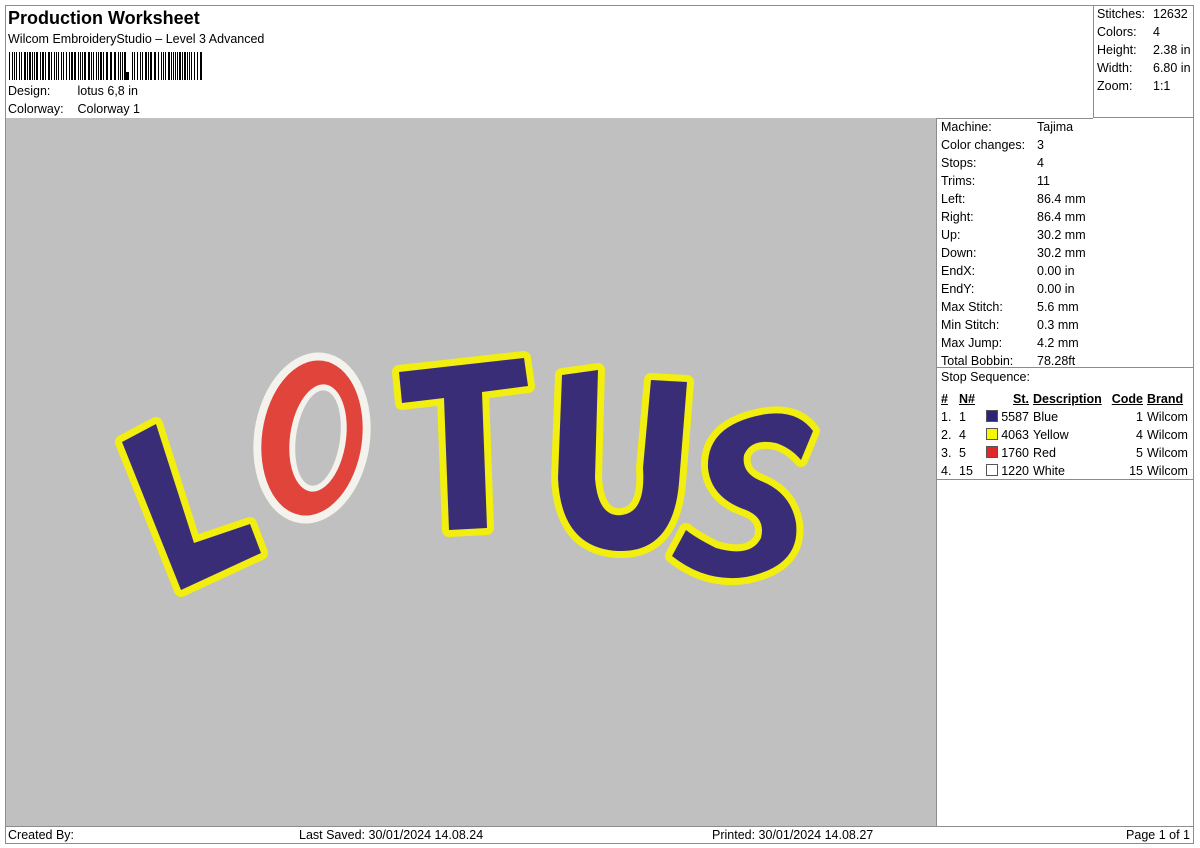 The height and width of the screenshot is (848, 1200). I want to click on info-value: 4.2 mm, so click(1058, 343).